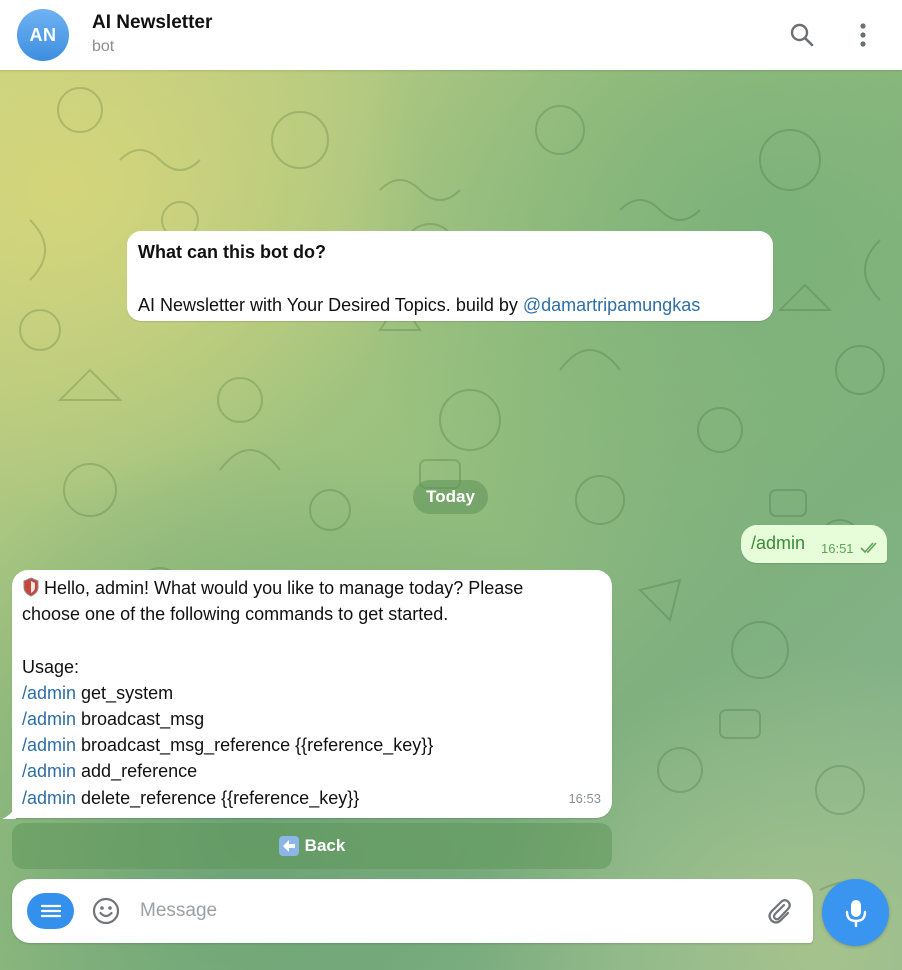  Describe the element at coordinates (814, 544) in the screenshot. I see `outgoing-message: /admin 16:51` at that location.